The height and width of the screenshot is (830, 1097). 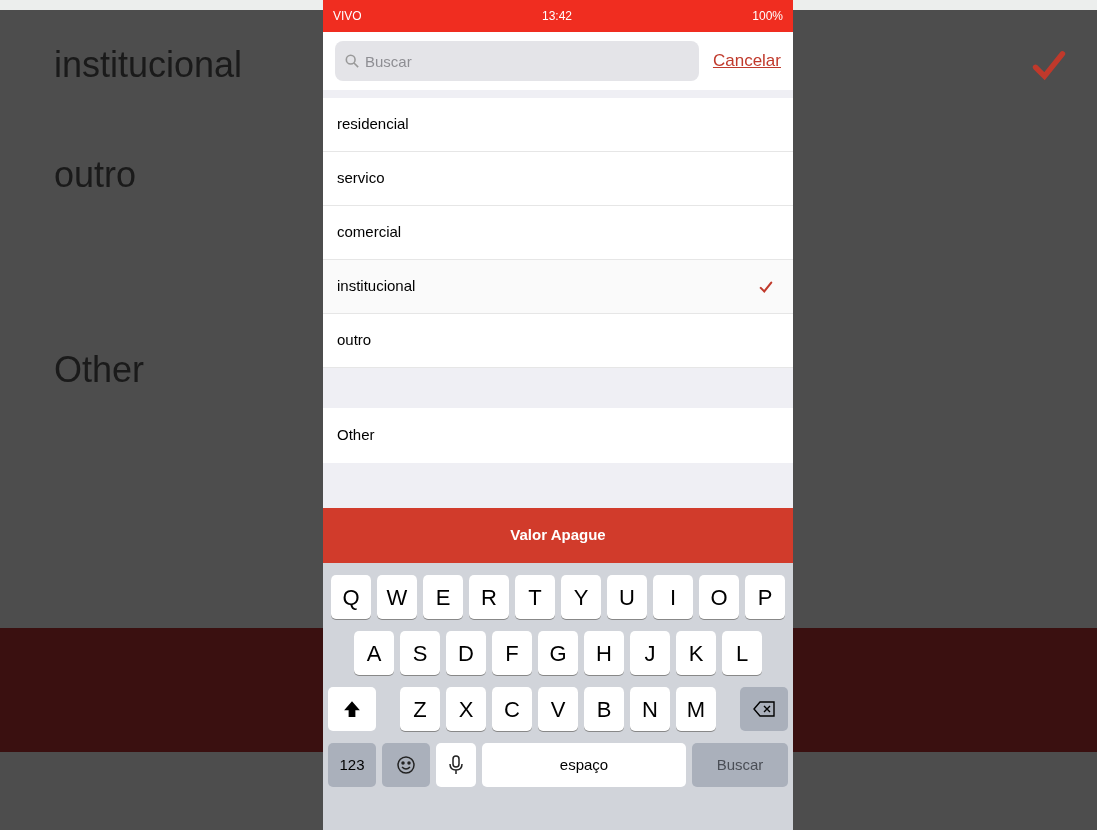 I want to click on smiley-icon, so click(x=406, y=765).